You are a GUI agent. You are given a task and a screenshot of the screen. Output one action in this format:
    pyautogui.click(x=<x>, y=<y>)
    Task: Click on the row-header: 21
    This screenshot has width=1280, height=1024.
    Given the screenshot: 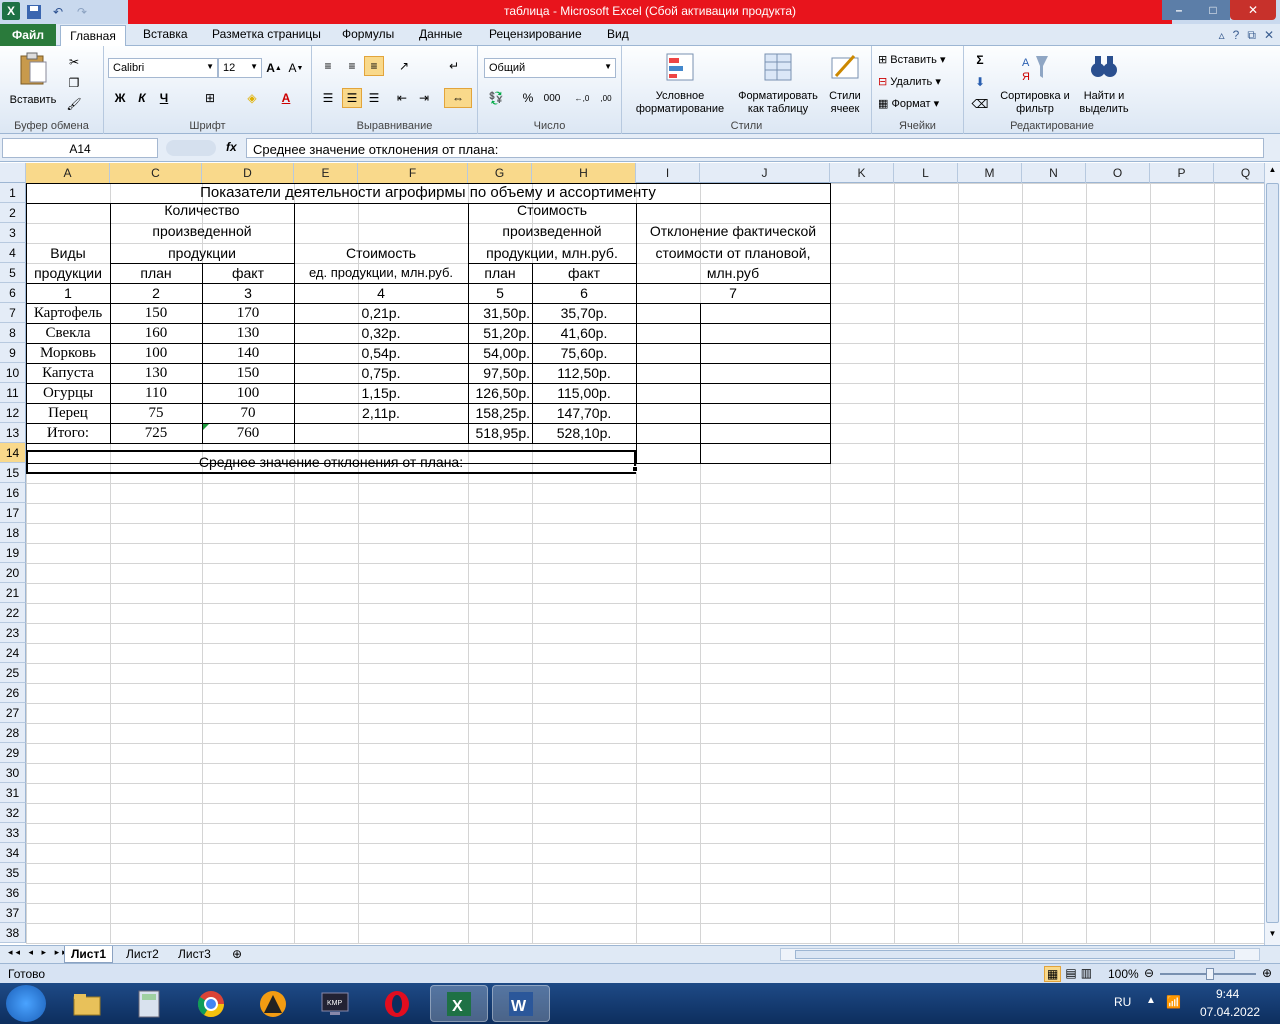 What is the action you would take?
    pyautogui.click(x=13, y=593)
    